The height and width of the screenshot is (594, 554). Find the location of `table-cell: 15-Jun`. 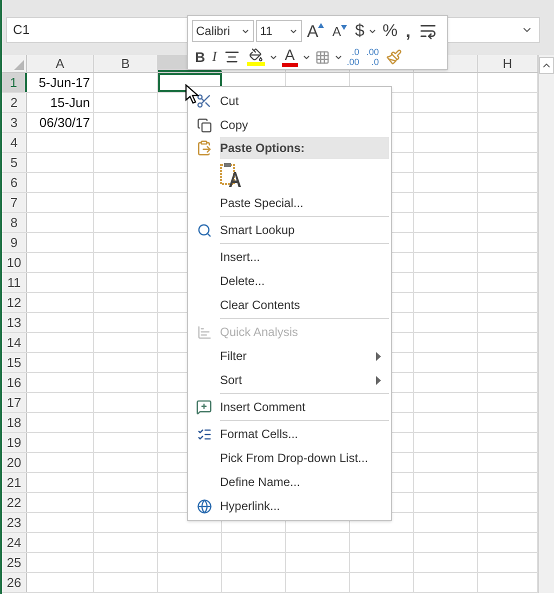

table-cell: 15-Jun is located at coordinates (60, 102).